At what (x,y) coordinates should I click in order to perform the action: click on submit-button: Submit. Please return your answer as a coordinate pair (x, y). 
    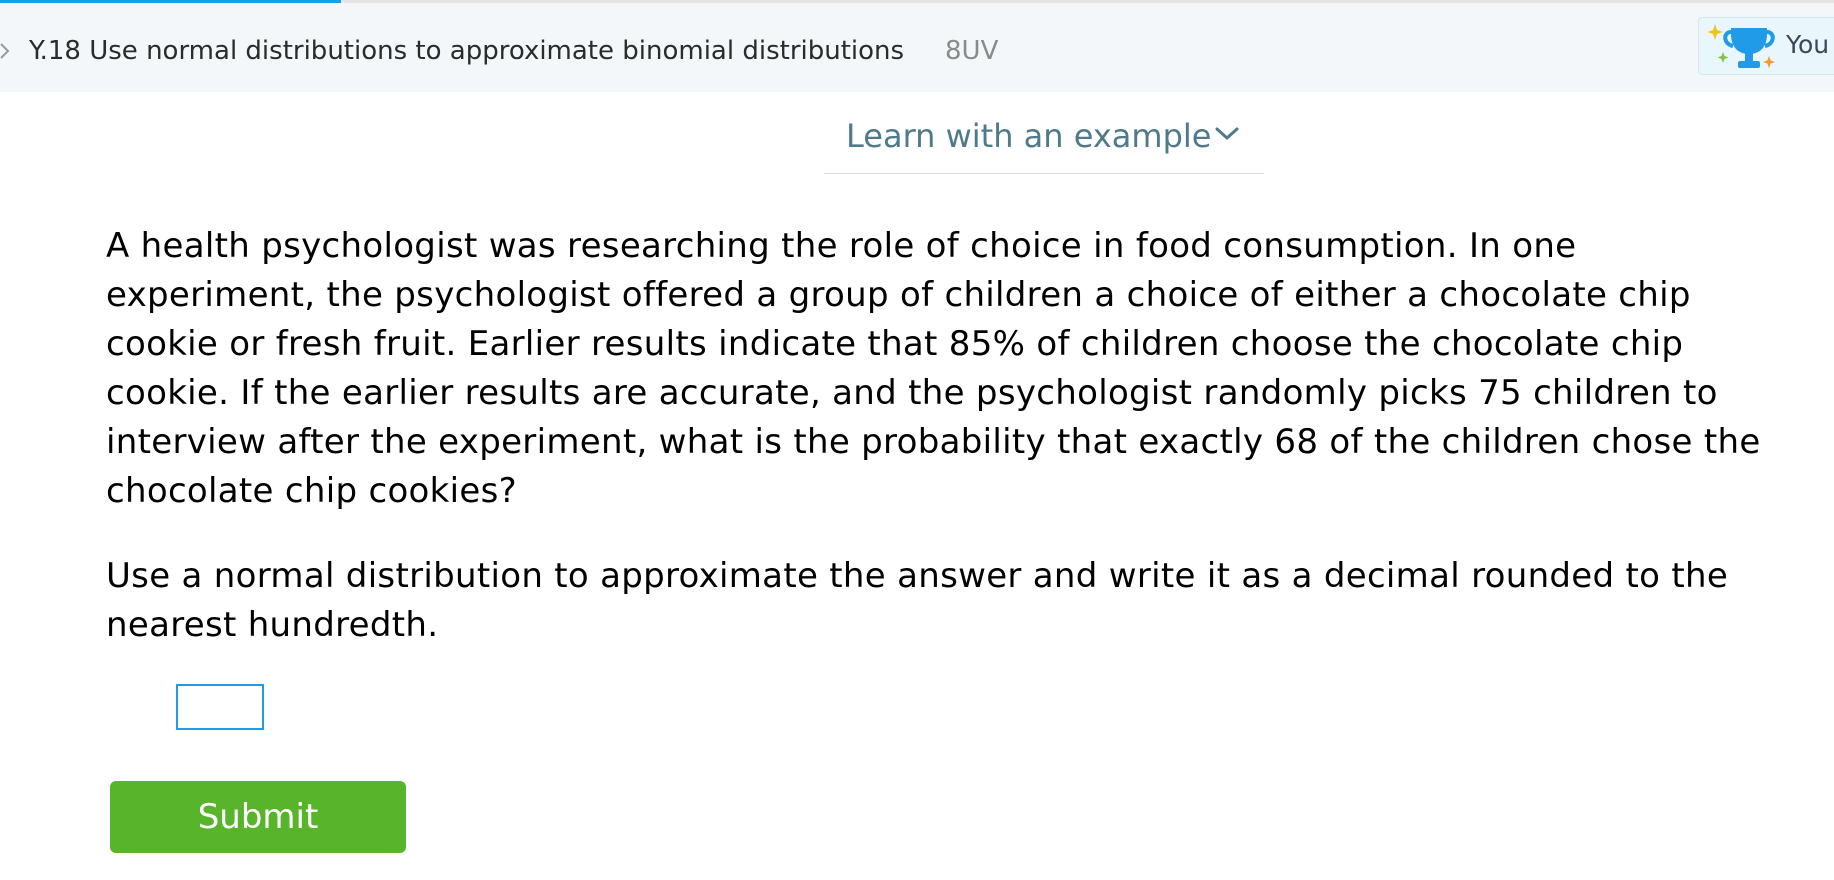
    Looking at the image, I should click on (258, 817).